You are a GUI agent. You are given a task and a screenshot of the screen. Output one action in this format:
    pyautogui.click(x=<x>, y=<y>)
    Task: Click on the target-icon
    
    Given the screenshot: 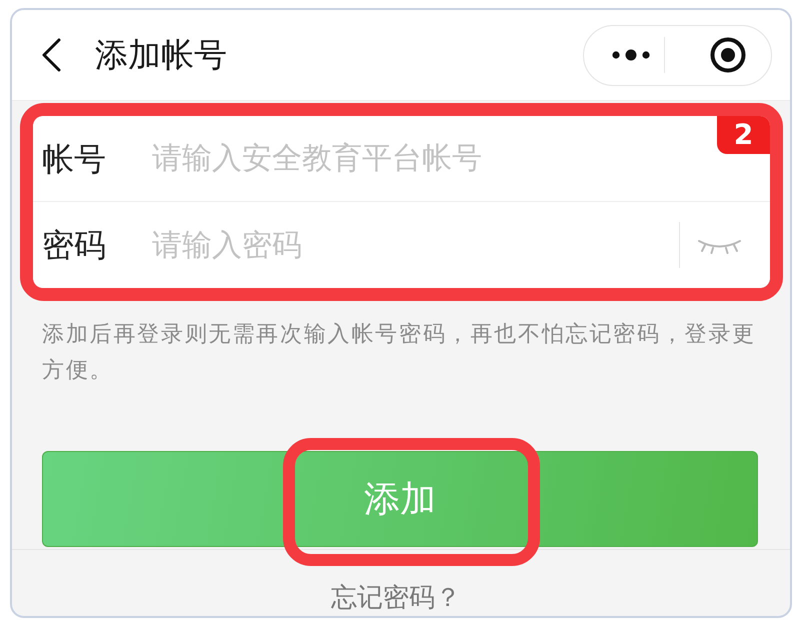 What is the action you would take?
    pyautogui.click(x=728, y=55)
    